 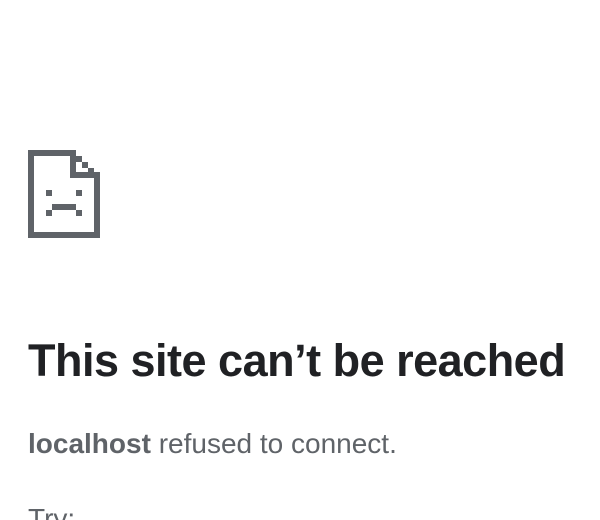 I want to click on suggestions-label: Try:, so click(x=52, y=511).